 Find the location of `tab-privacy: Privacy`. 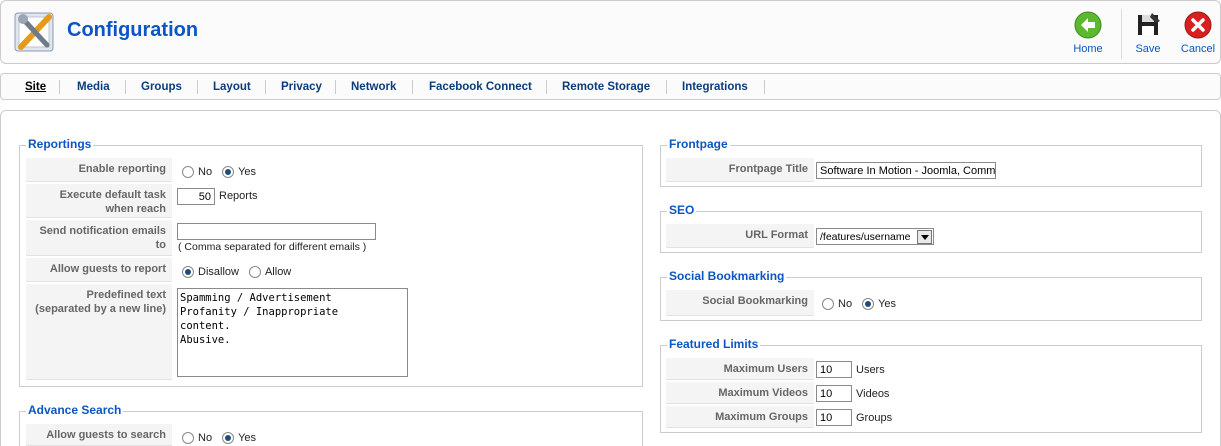

tab-privacy: Privacy is located at coordinates (301, 87).